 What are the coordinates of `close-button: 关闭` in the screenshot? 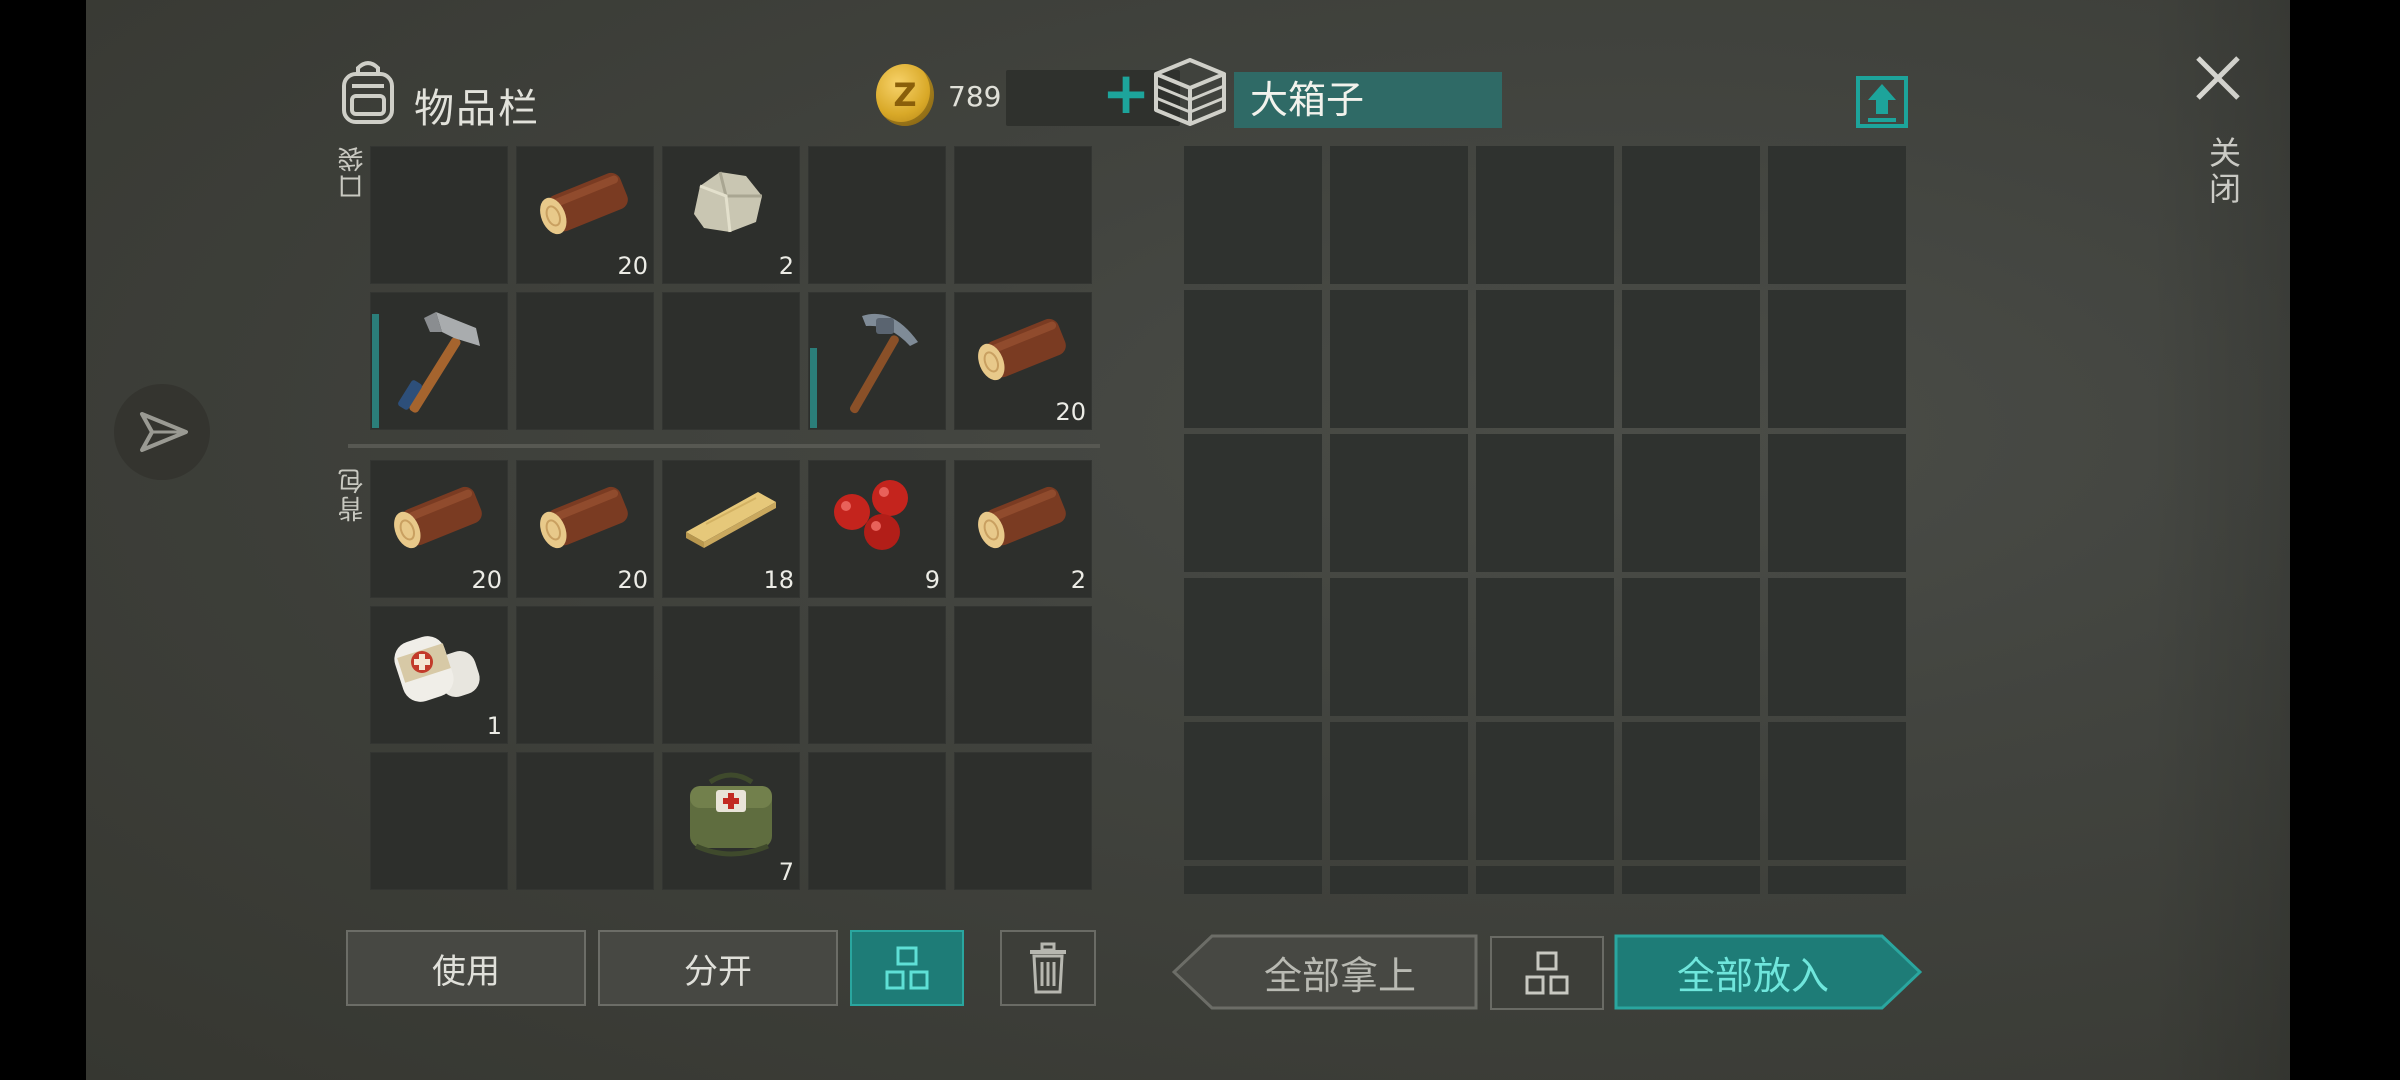 It's located at (2218, 133).